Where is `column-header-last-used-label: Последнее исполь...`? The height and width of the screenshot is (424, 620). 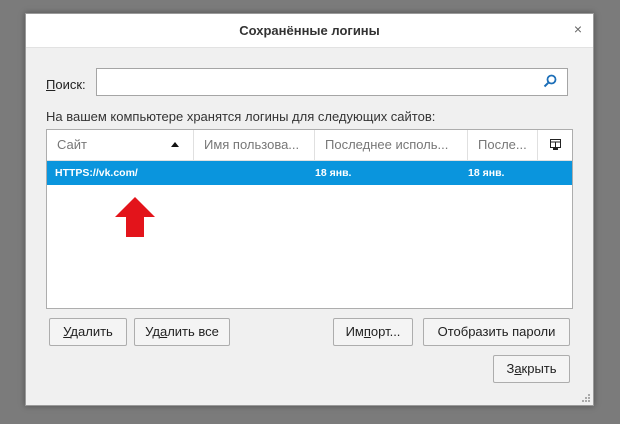
column-header-last-used-label: Последнее исполь... is located at coordinates (387, 144).